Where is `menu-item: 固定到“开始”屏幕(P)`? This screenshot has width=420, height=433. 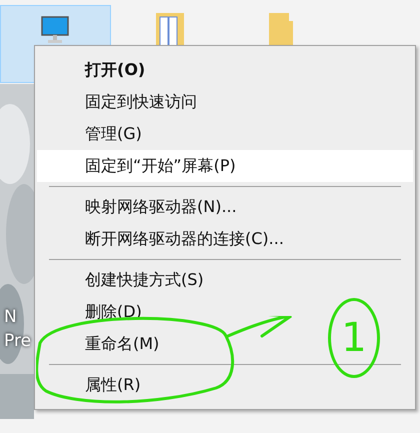 menu-item: 固定到“开始”屏幕(P) is located at coordinates (225, 166).